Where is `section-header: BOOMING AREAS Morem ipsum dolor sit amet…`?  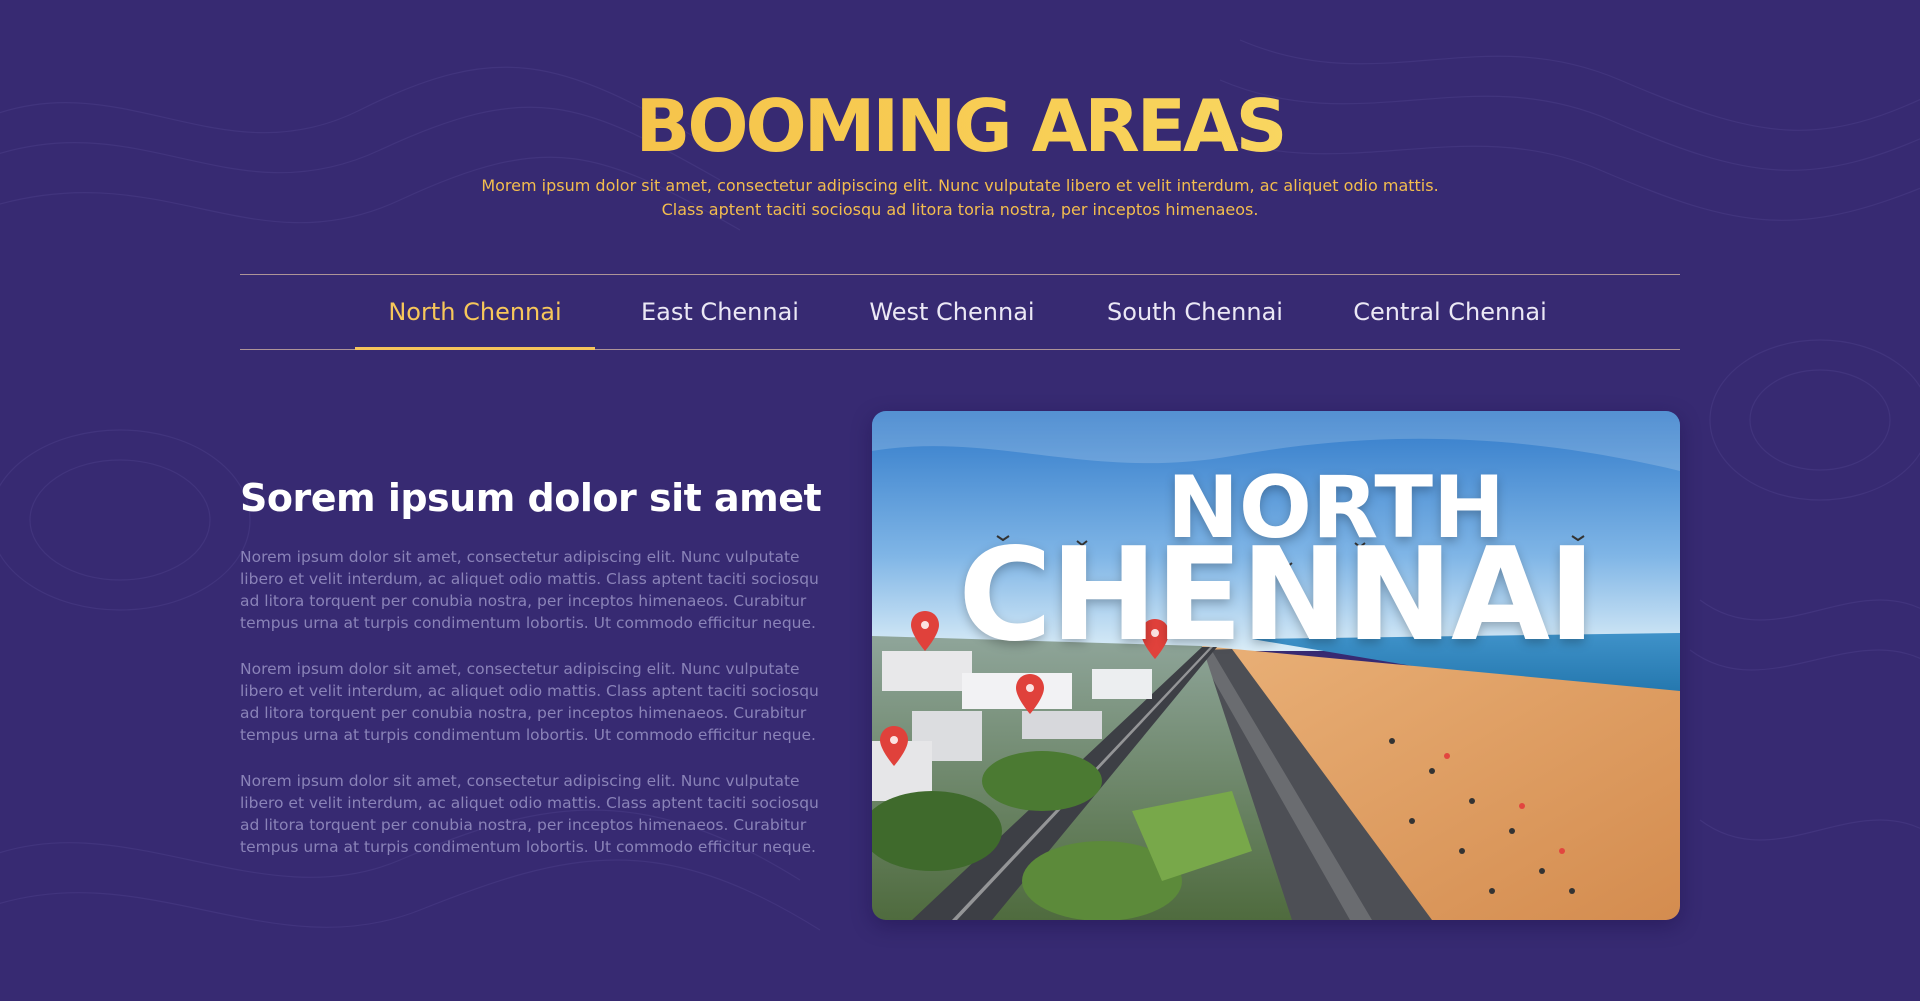
section-header: BOOMING AREAS Morem ipsum dolor sit amet… is located at coordinates (960, 154).